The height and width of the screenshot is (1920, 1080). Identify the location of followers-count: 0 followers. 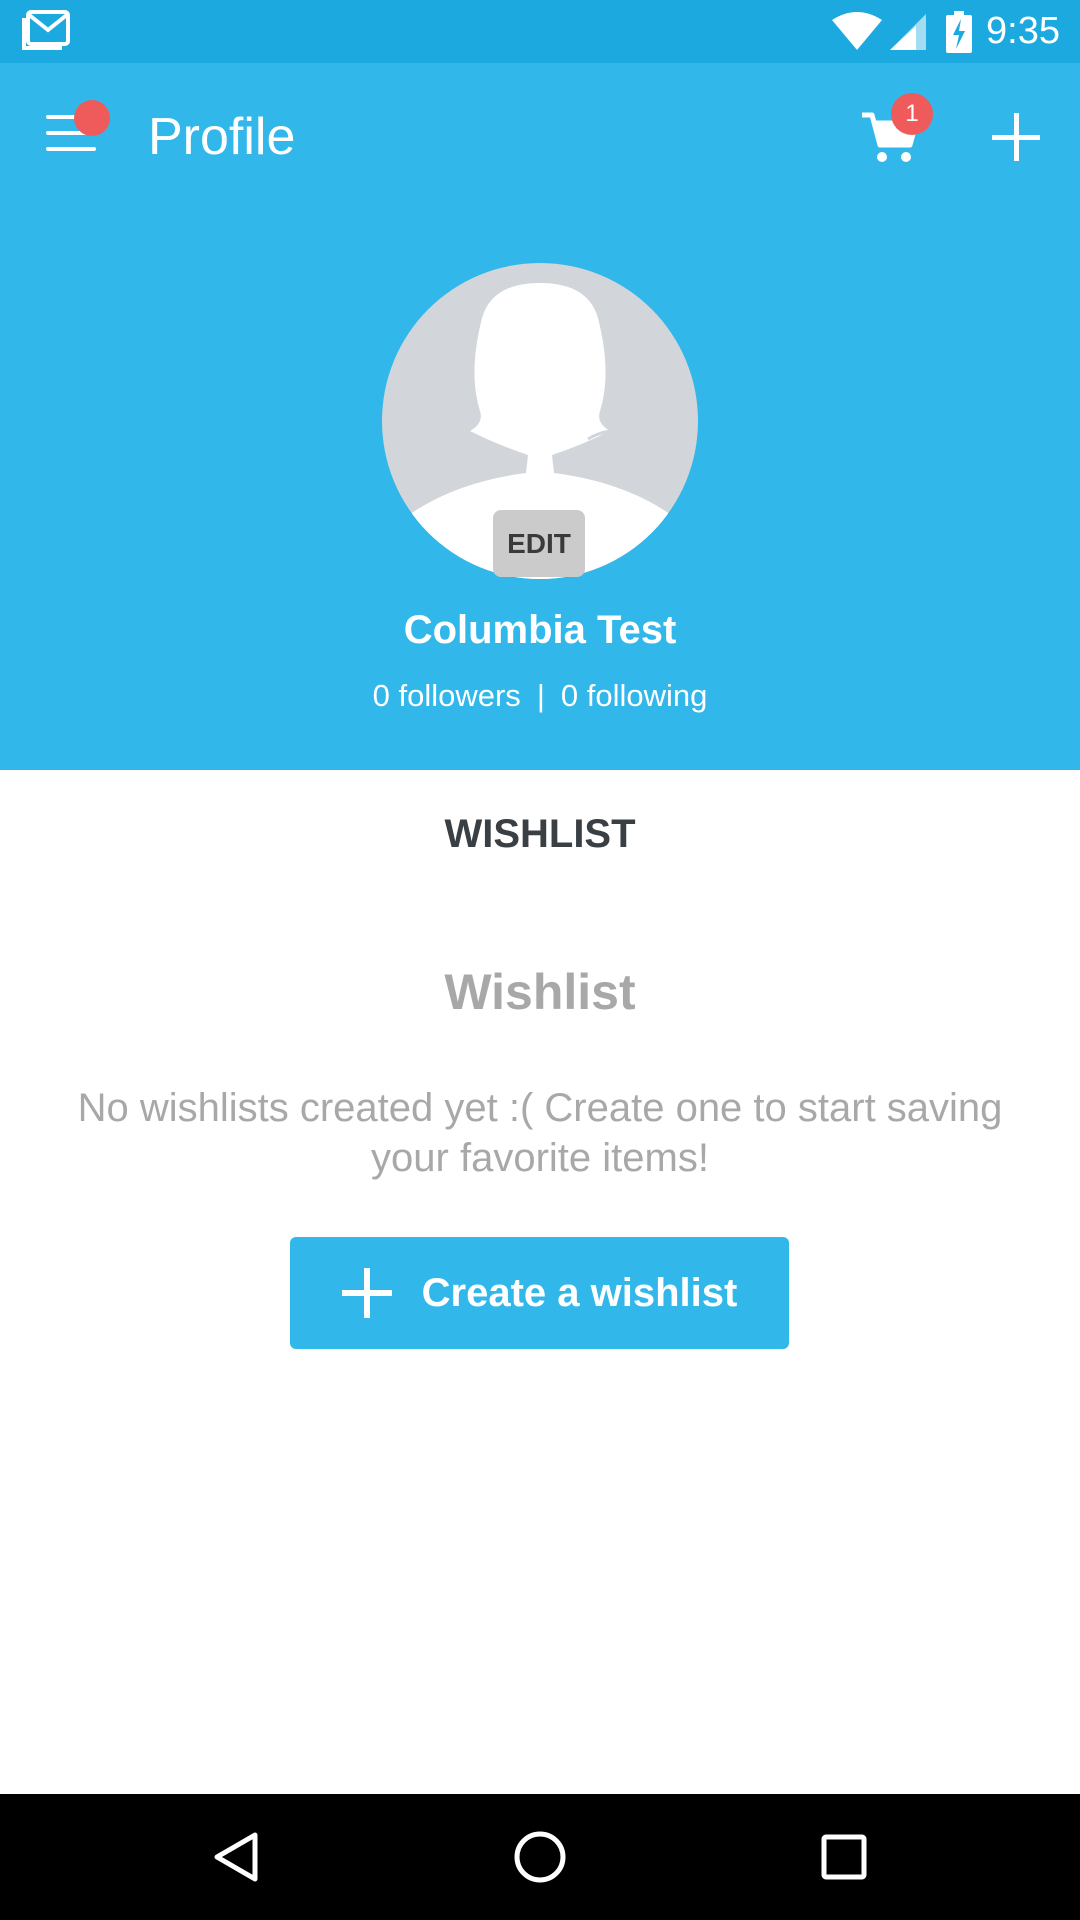
(447, 695).